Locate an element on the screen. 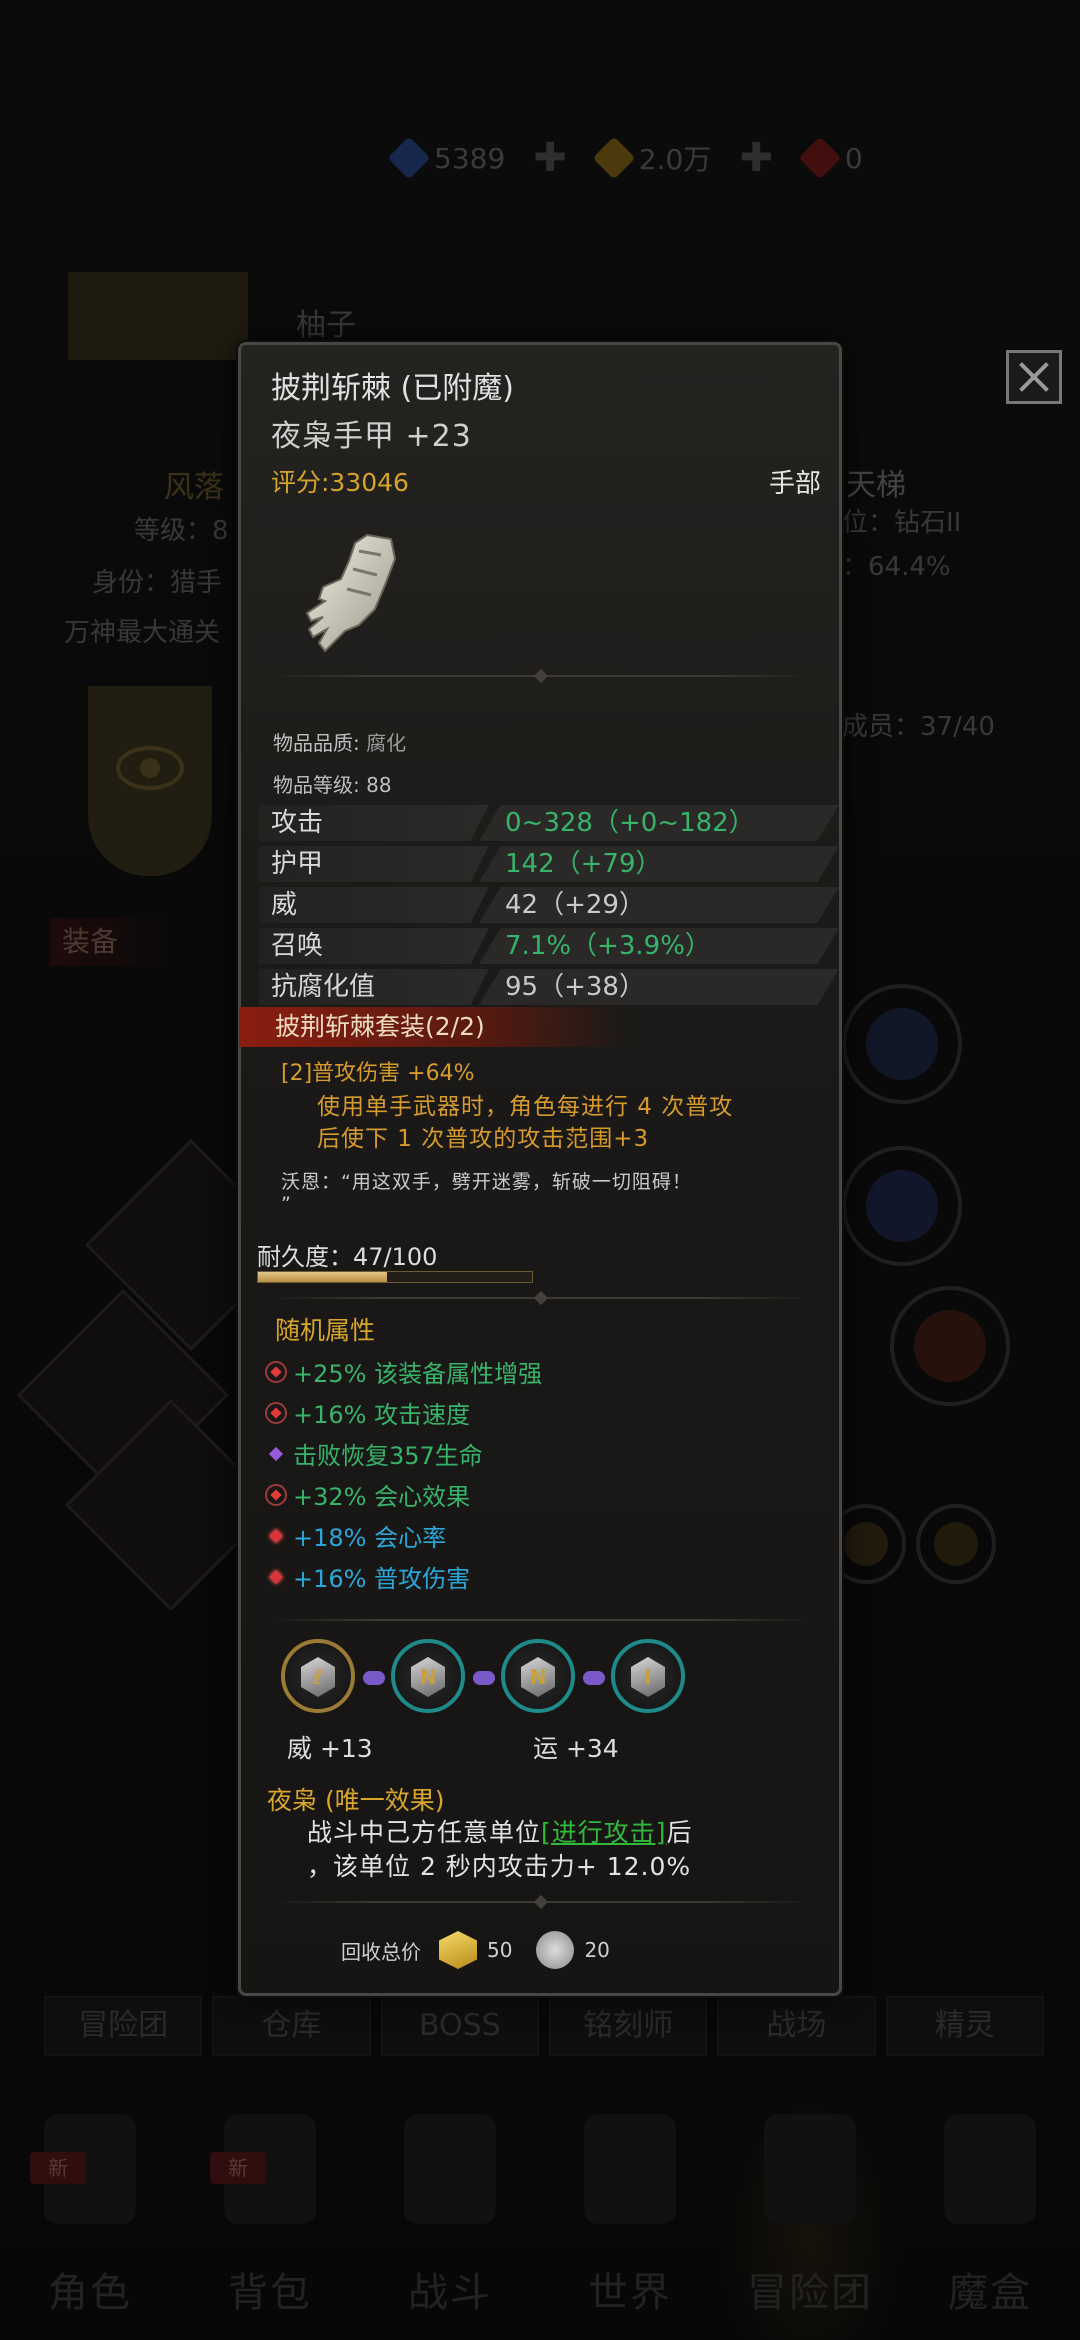  effect-text: 战斗中己方任意单位 is located at coordinates (424, 1832).